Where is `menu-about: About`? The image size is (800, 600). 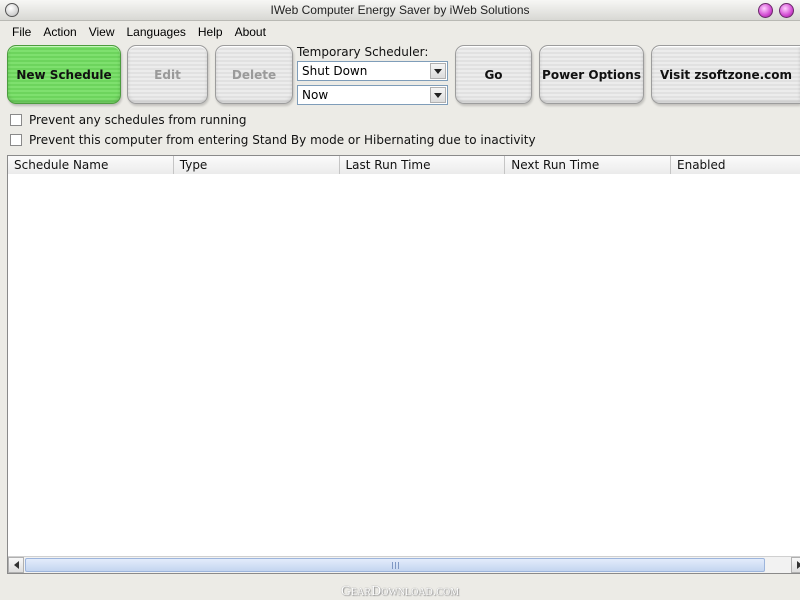
menu-about: About is located at coordinates (250, 32).